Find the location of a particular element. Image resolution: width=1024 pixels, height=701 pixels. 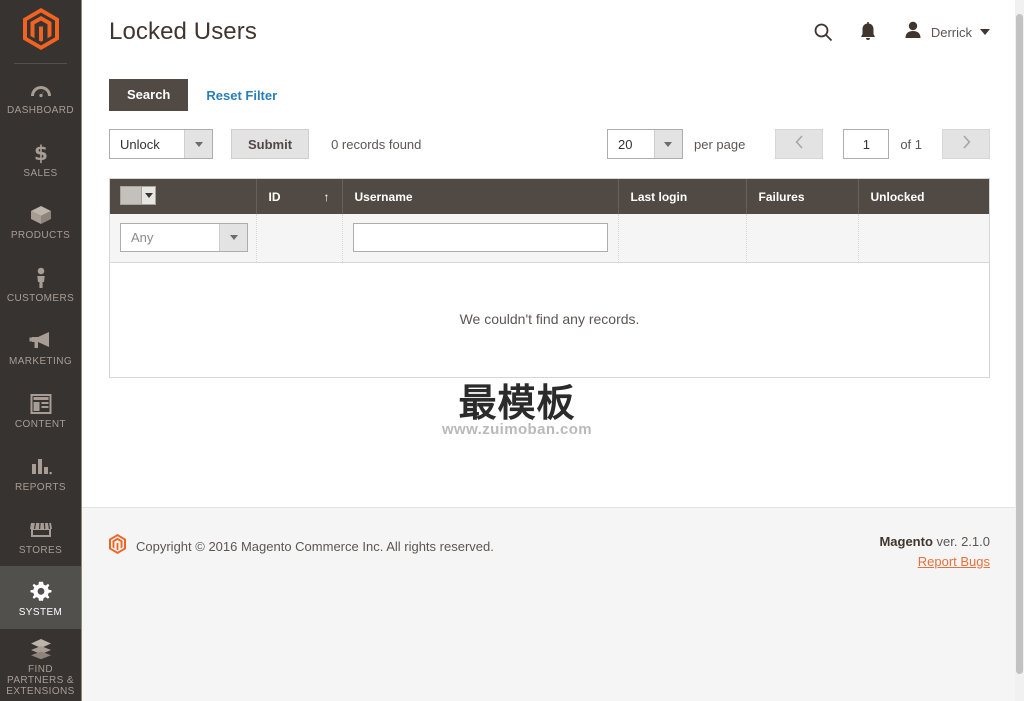

magento-logo-icon is located at coordinates (40, 31).